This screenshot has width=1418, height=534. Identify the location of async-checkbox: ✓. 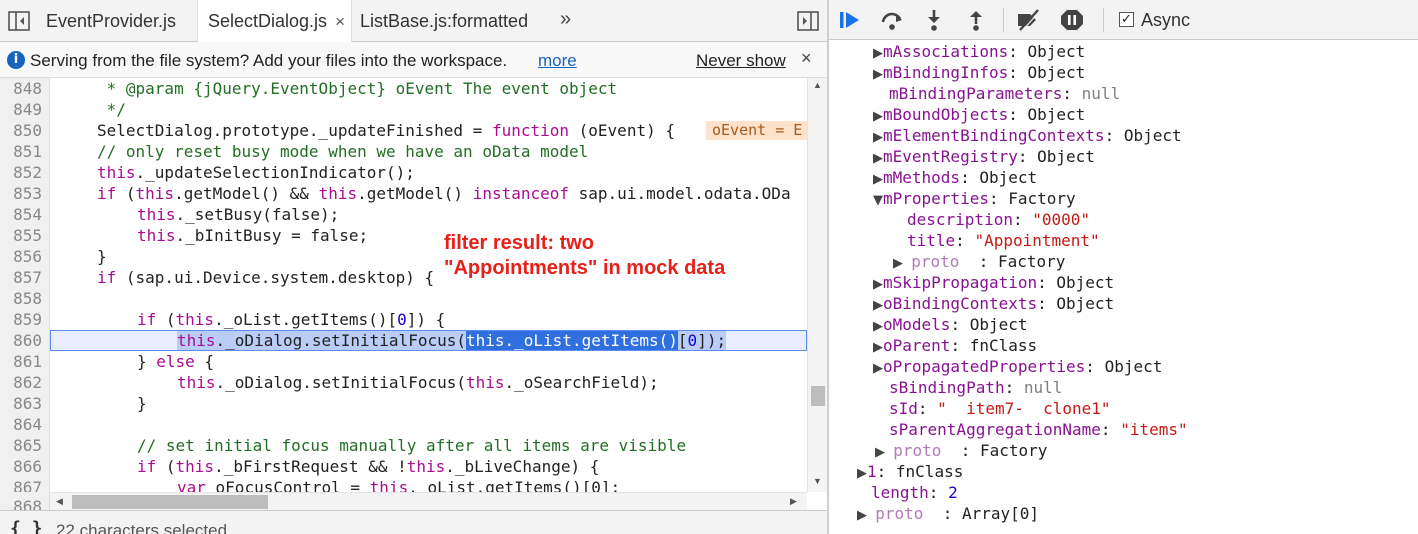
(1126, 19).